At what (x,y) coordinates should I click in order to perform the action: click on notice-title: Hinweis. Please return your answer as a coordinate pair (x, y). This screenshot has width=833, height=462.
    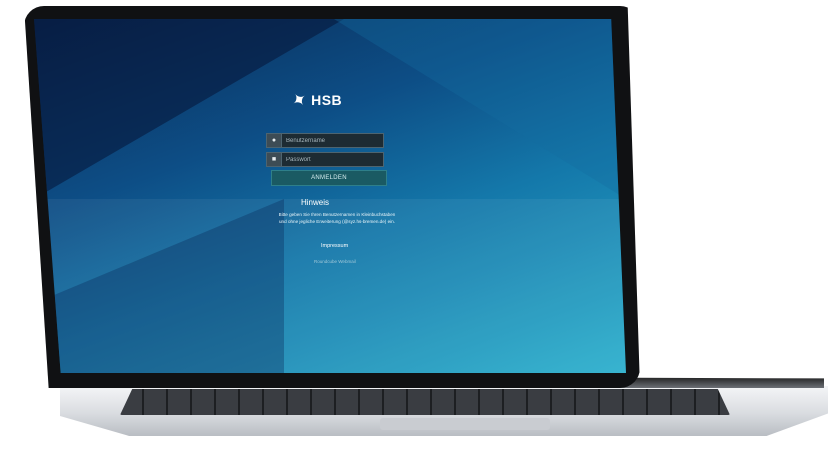
    Looking at the image, I should click on (315, 202).